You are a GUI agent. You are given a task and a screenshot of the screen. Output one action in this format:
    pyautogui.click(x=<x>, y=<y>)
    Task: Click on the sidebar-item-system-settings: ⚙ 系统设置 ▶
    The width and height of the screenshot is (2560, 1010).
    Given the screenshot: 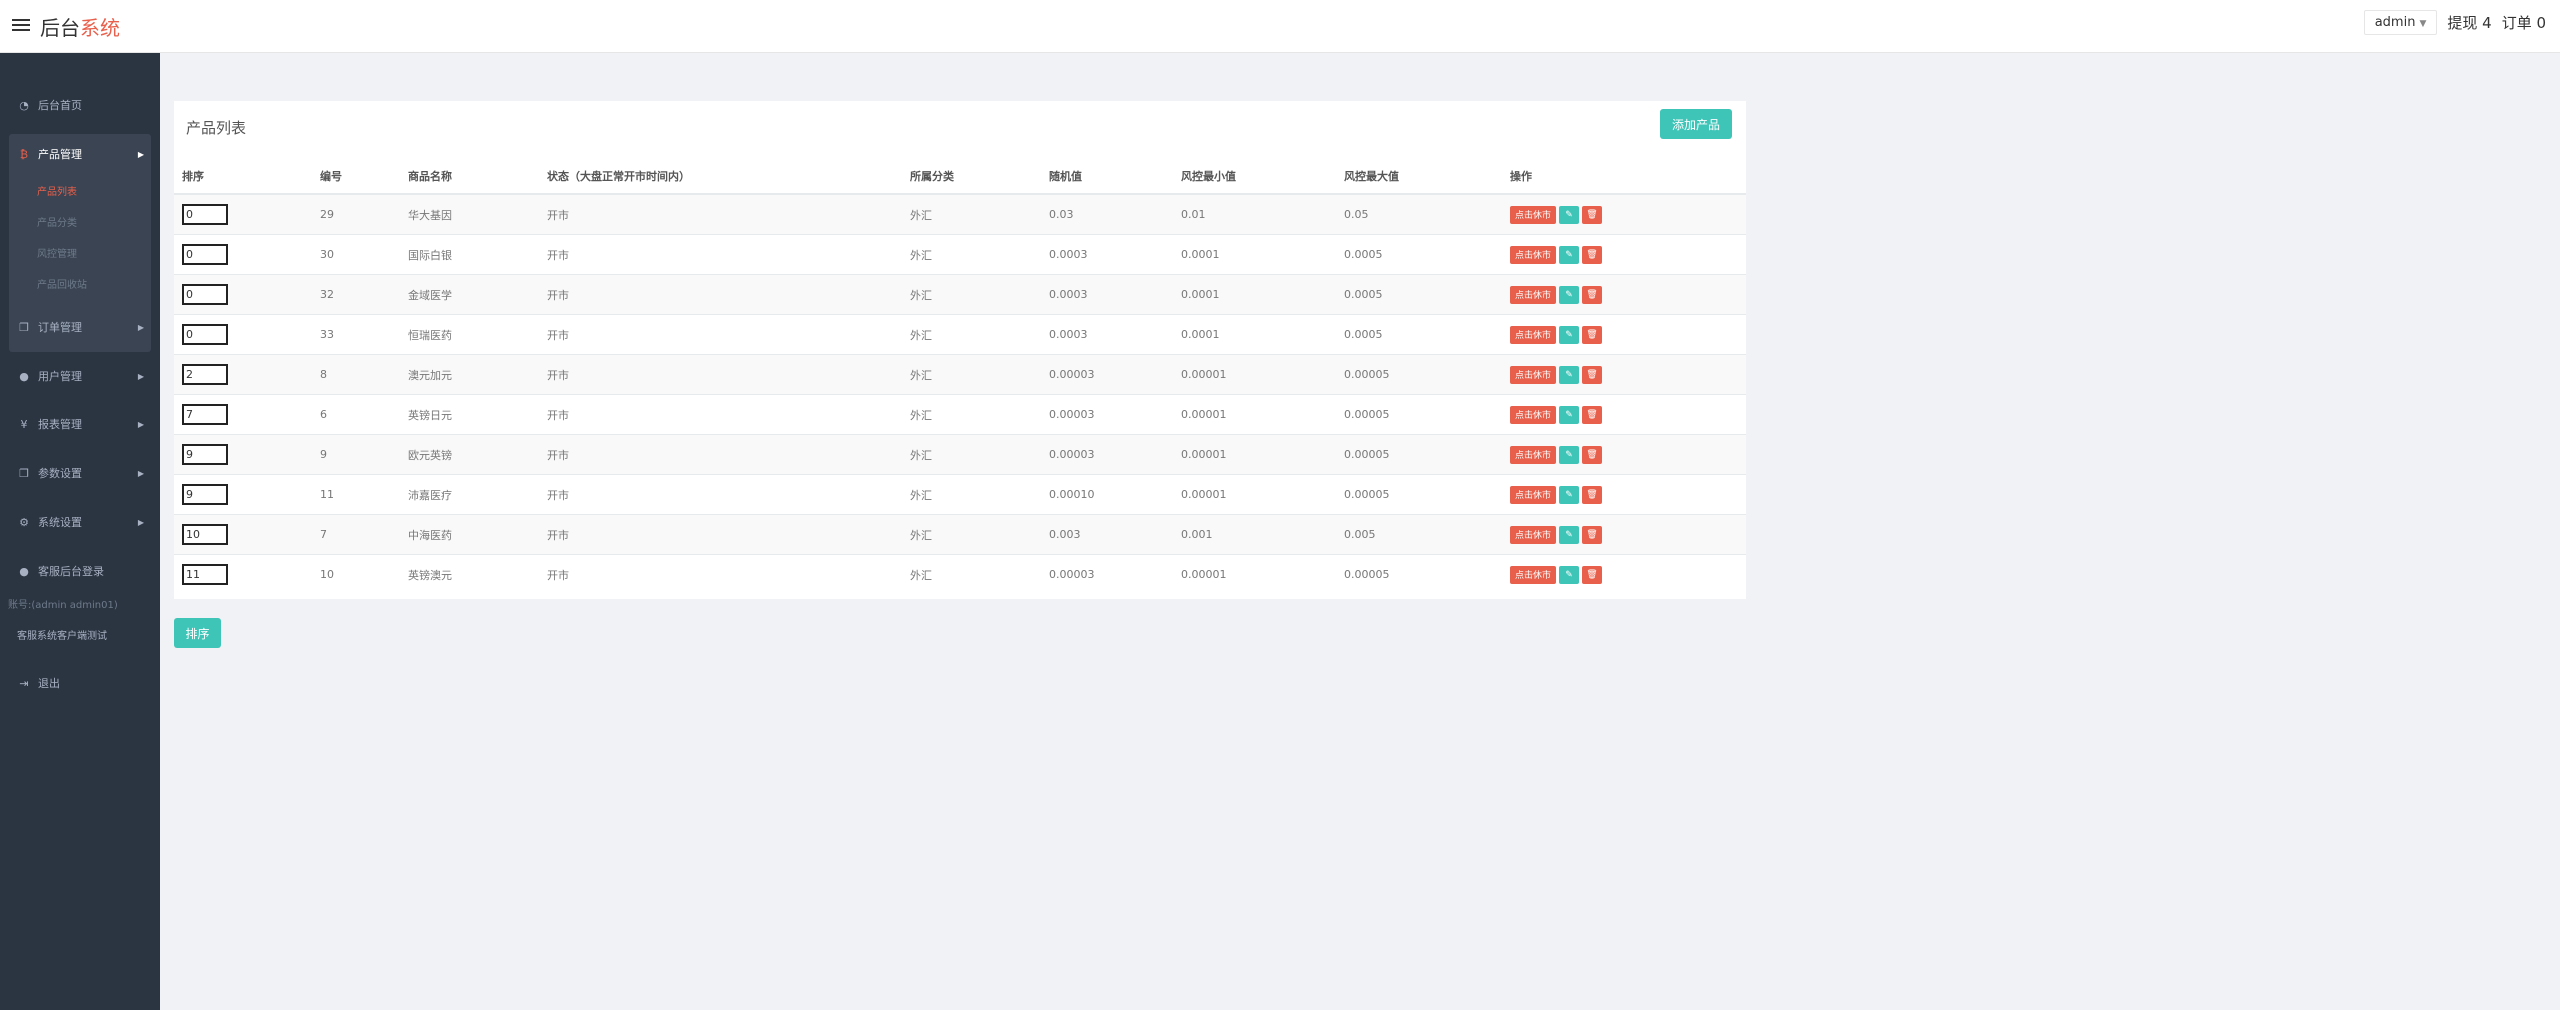 What is the action you would take?
    pyautogui.click(x=80, y=522)
    